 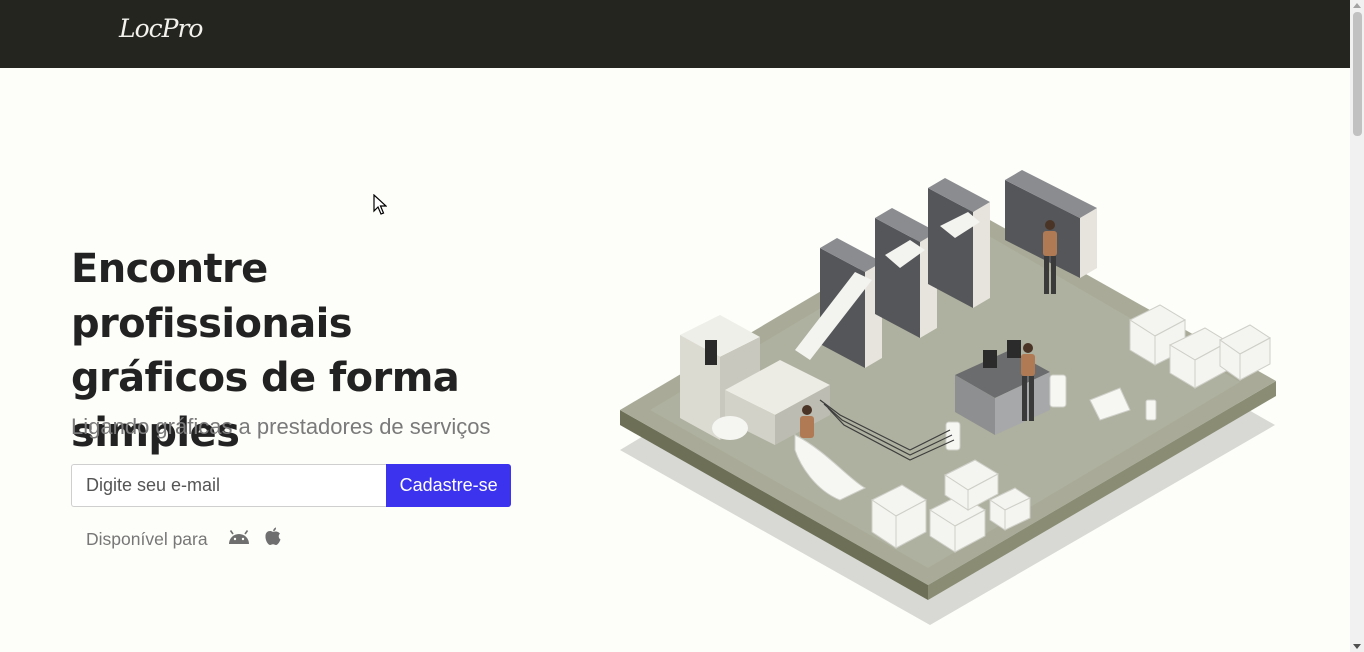 What do you see at coordinates (1357, 5) in the screenshot?
I see `scroll-up-icon` at bounding box center [1357, 5].